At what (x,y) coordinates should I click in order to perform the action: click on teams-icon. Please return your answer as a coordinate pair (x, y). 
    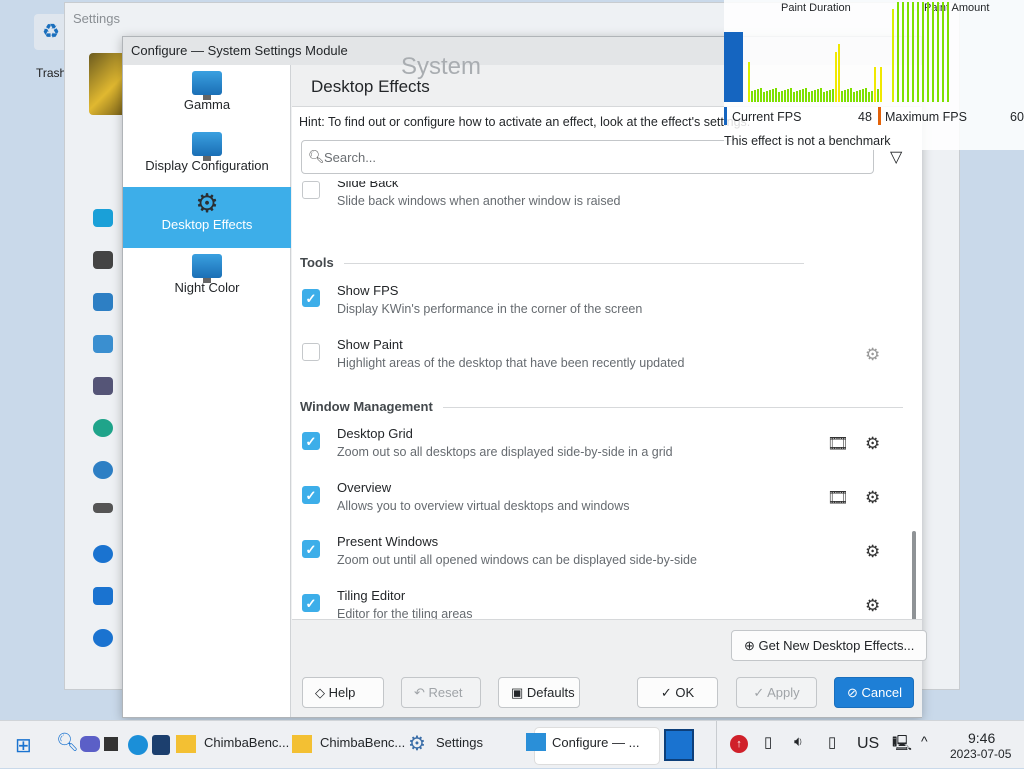
    Looking at the image, I should click on (90, 744).